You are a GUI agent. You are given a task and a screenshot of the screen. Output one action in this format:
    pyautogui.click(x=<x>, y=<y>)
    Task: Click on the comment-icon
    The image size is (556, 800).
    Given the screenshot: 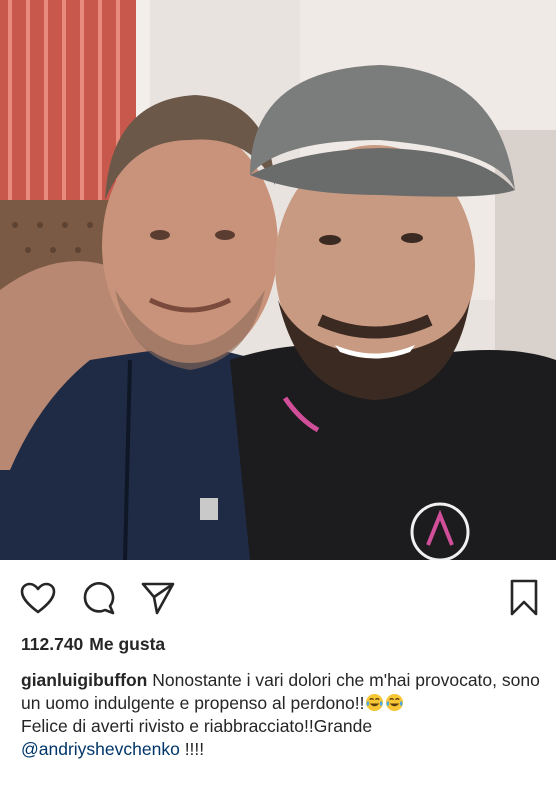 What is the action you would take?
    pyautogui.click(x=98, y=598)
    